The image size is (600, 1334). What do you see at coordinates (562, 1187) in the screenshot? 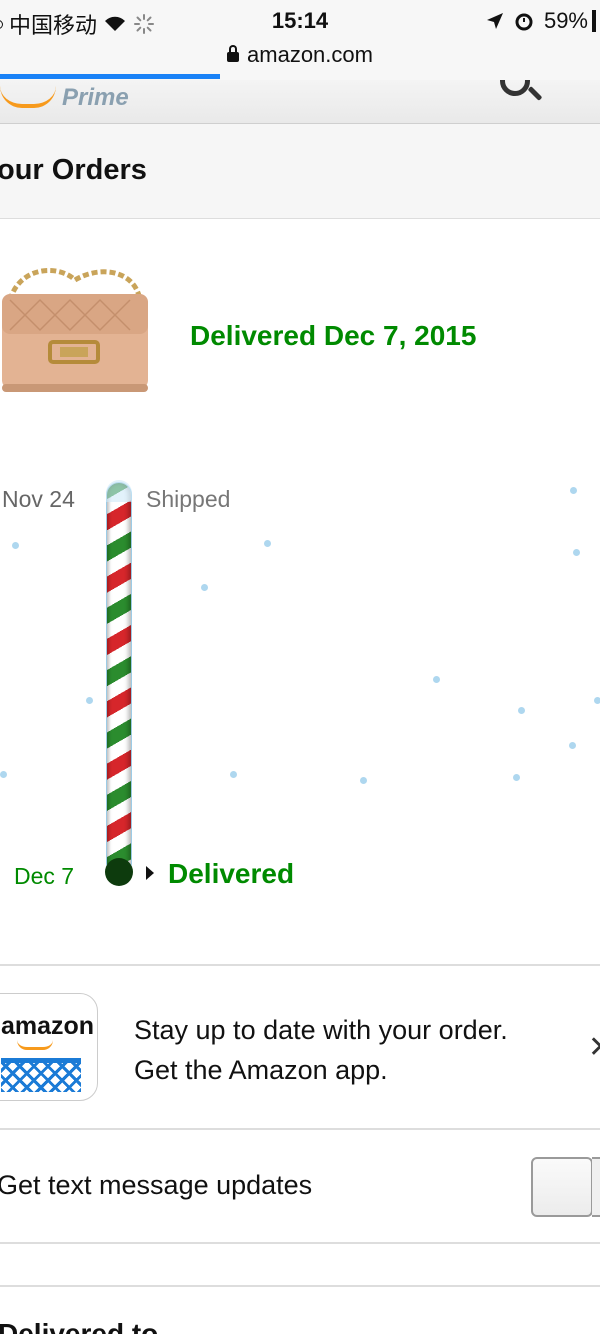
I see `sms-updates-toggle` at bounding box center [562, 1187].